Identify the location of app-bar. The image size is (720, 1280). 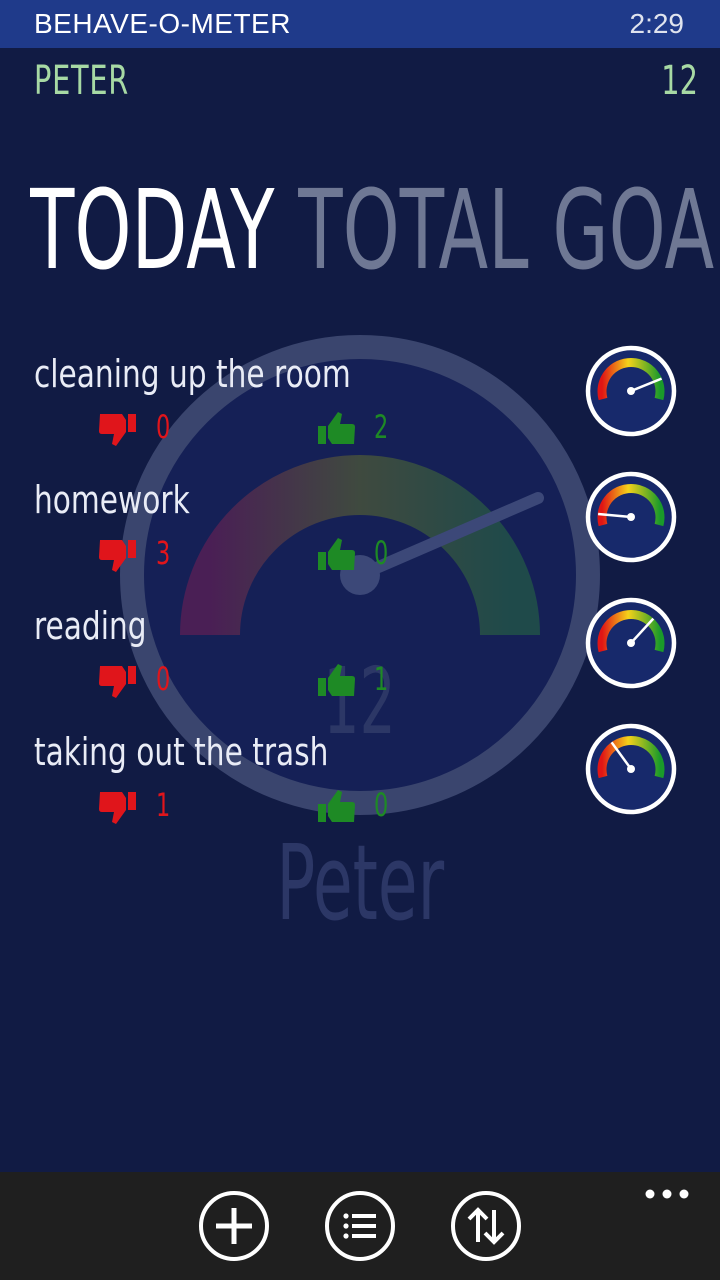
(360, 1226).